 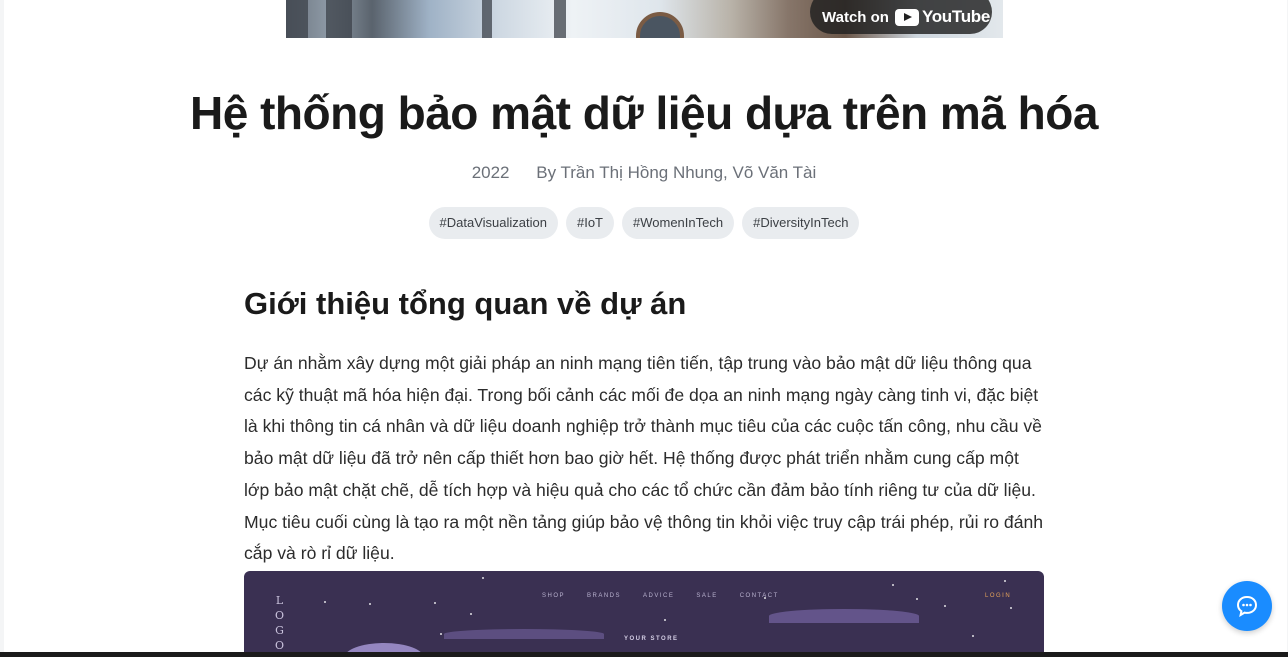 What do you see at coordinates (465, 303) in the screenshot?
I see `section-title: Giới thiệu tổng quan về dự án` at bounding box center [465, 303].